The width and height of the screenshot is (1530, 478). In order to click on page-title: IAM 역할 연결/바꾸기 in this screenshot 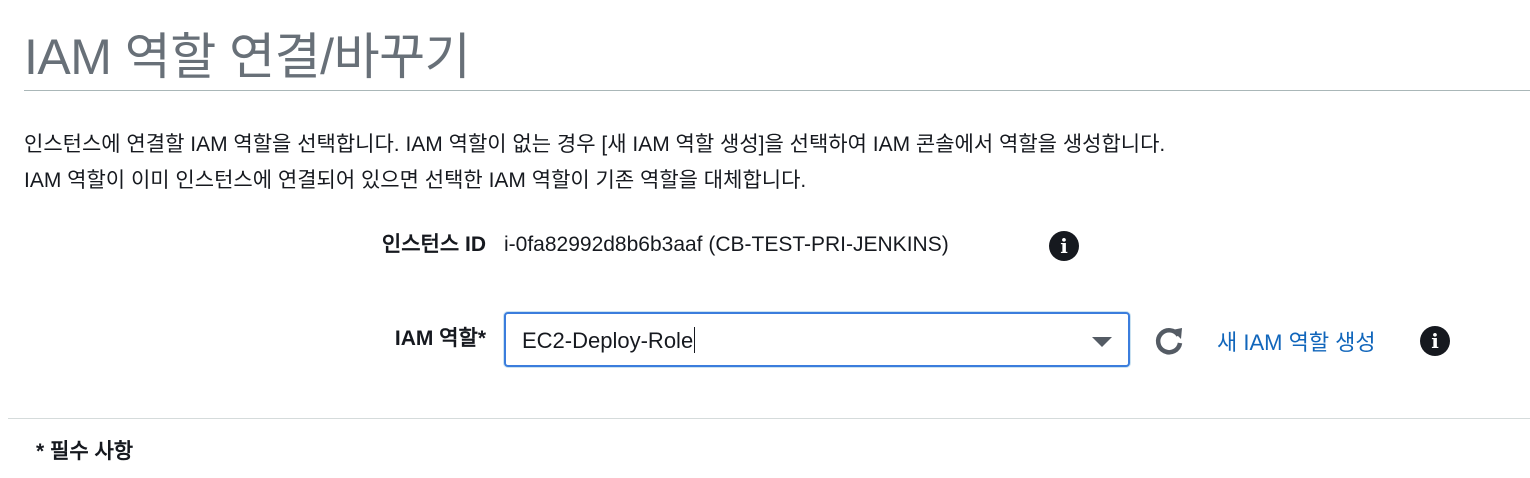, I will do `click(247, 57)`.